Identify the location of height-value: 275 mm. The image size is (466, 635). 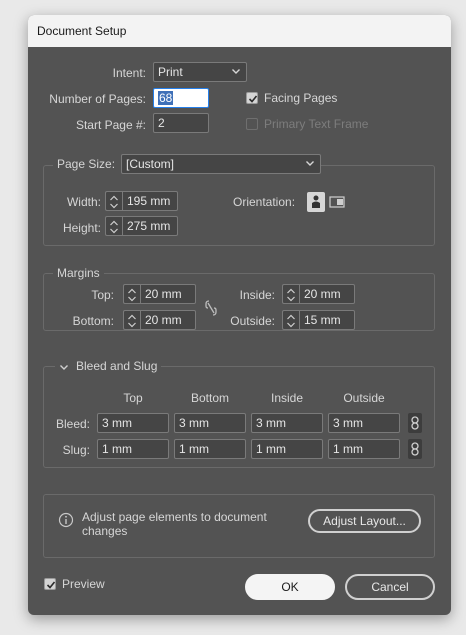
(149, 226).